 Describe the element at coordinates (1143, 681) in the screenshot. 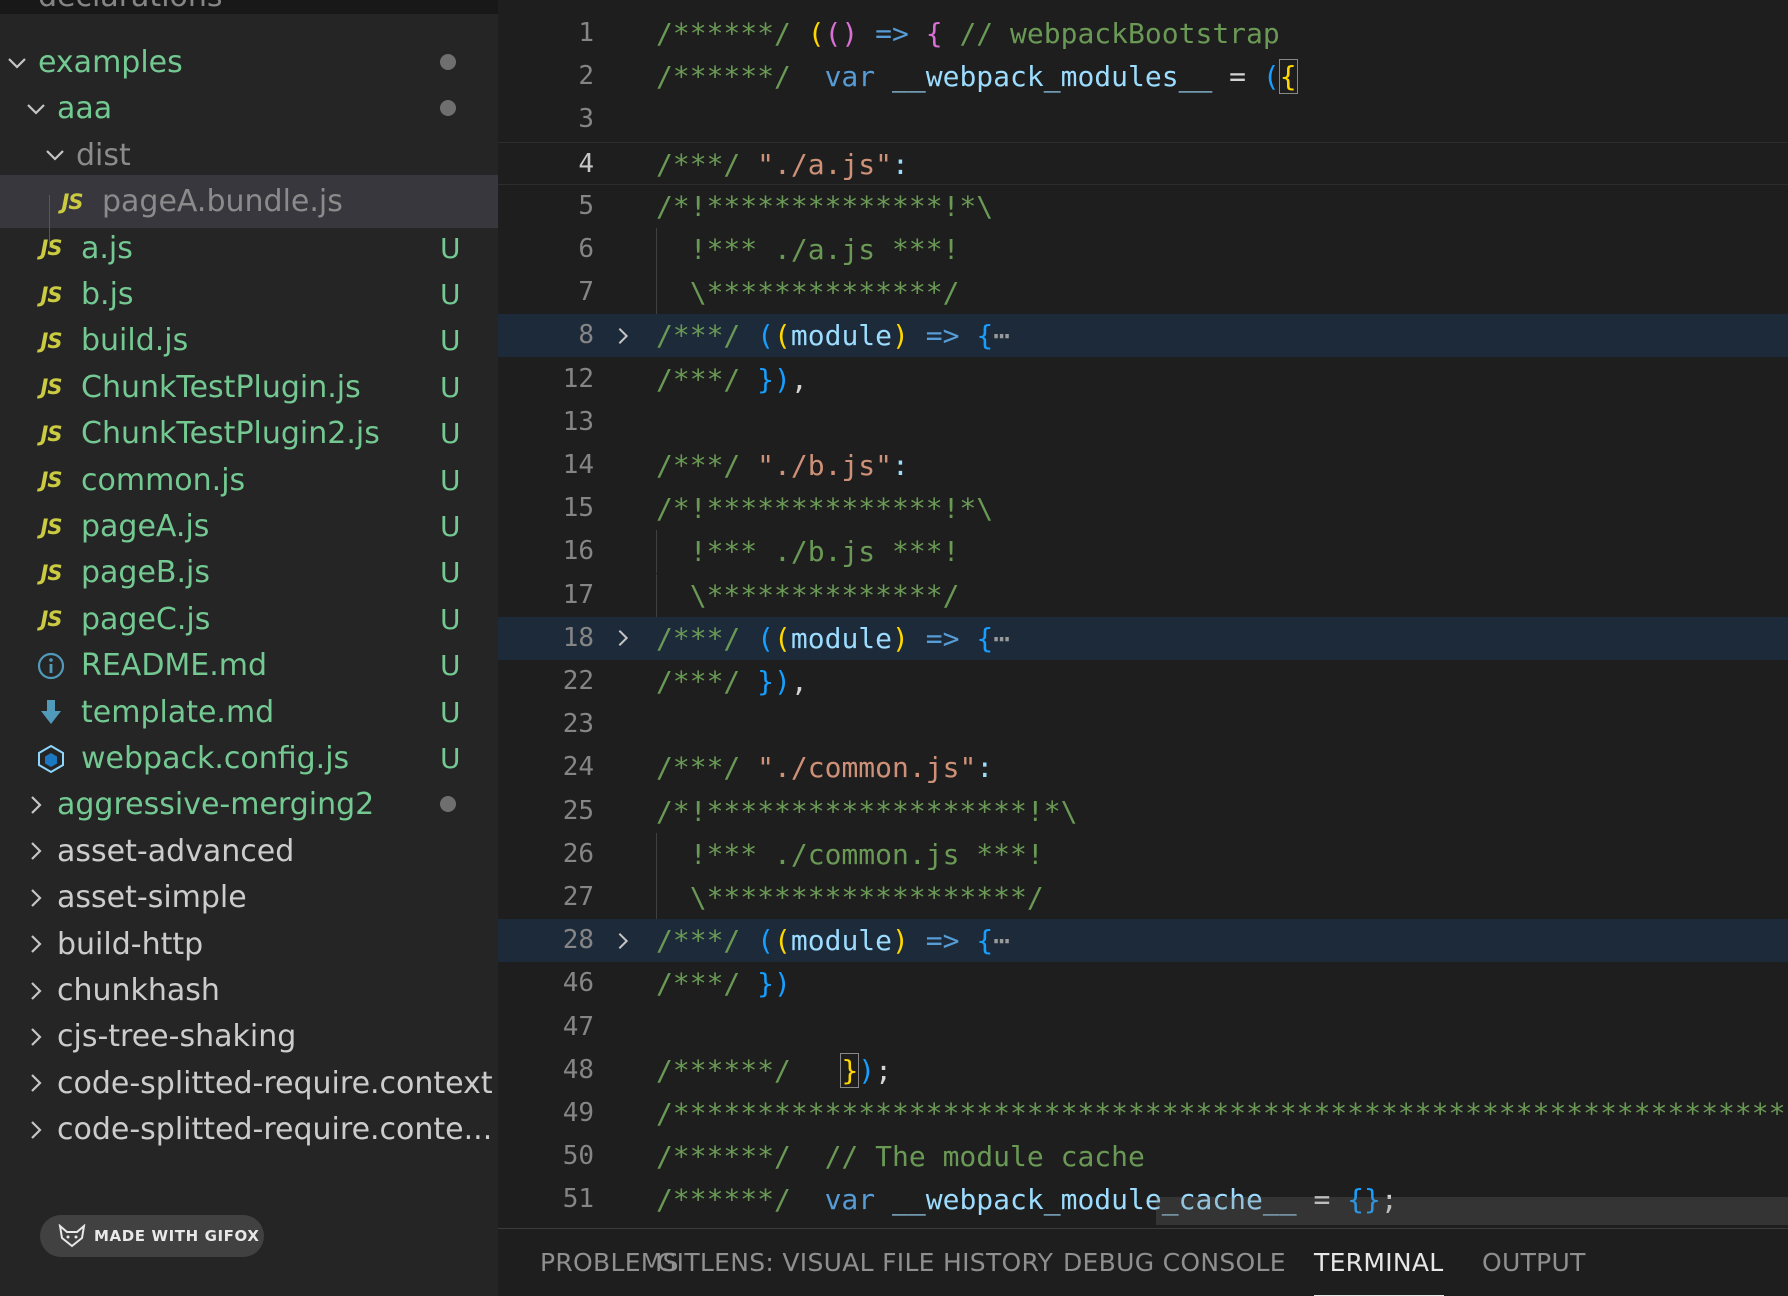

I see `code-line: 22 /***/ }),` at that location.